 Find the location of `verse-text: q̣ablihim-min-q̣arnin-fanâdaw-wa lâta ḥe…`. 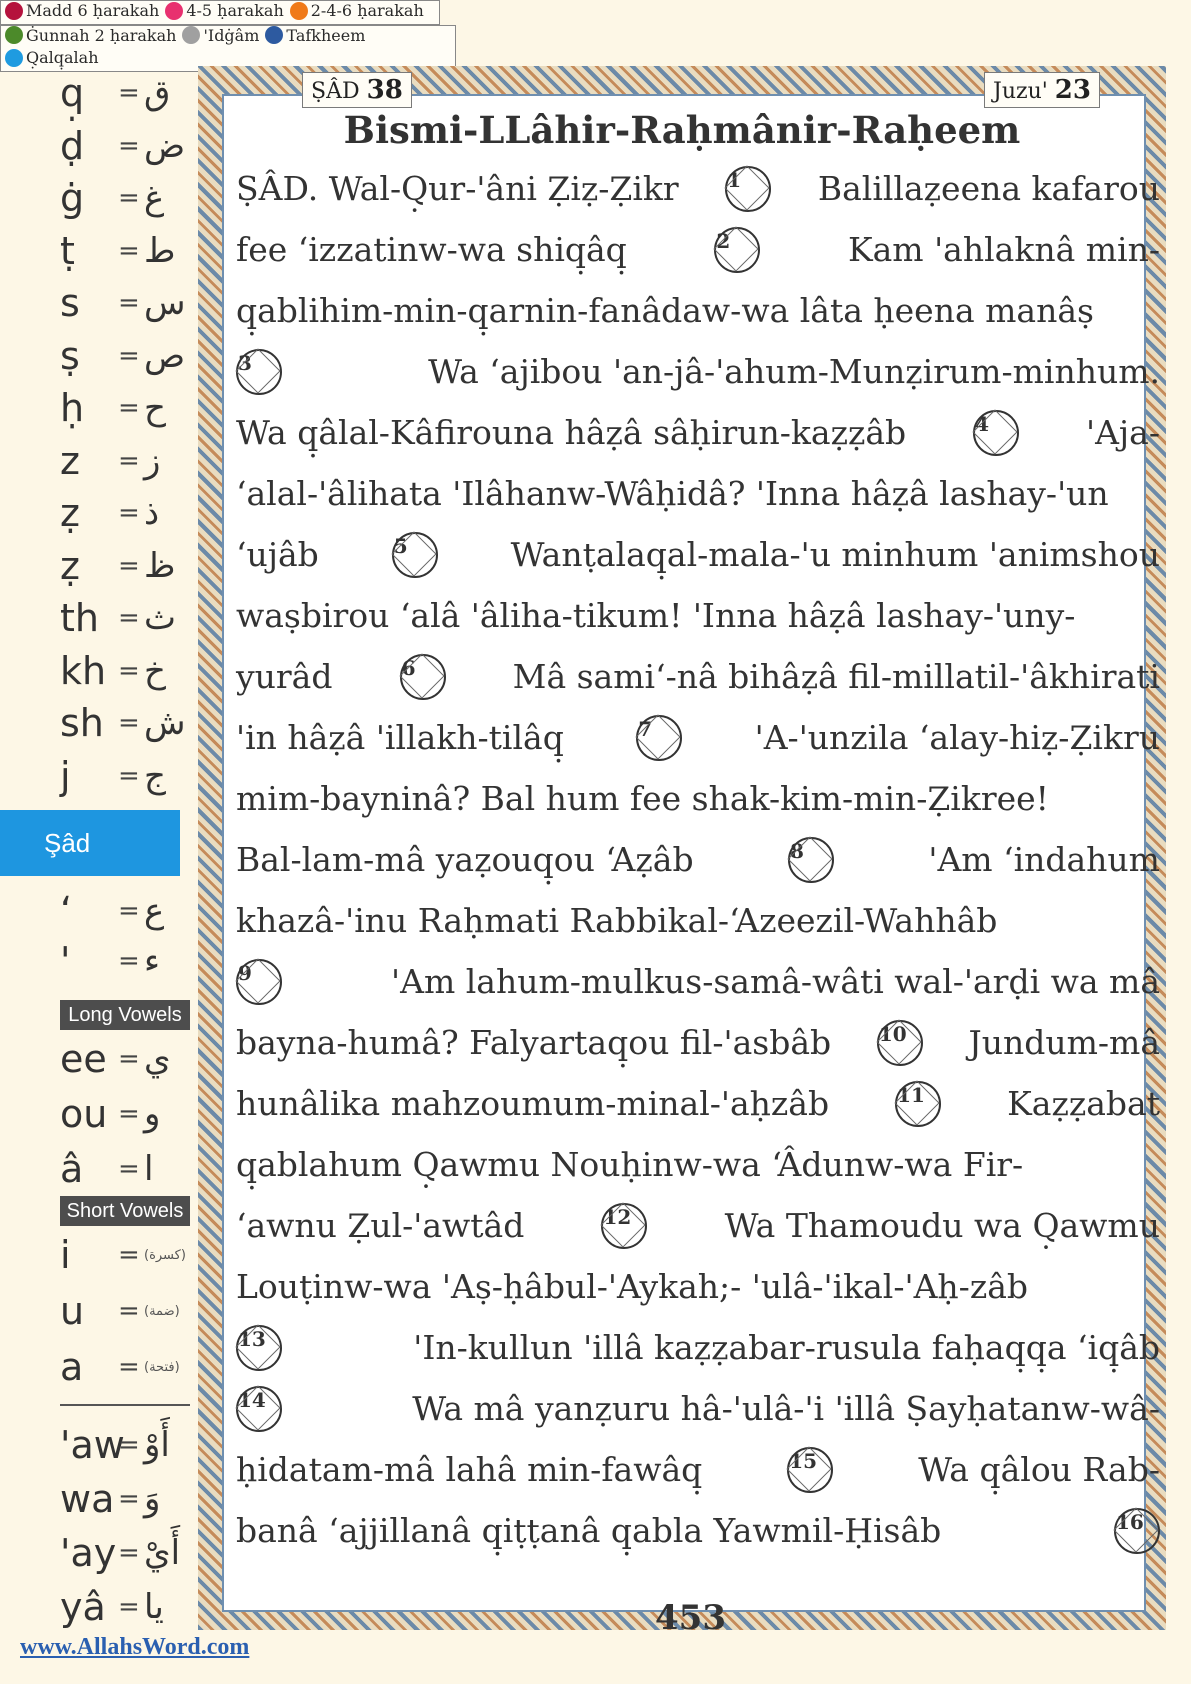

verse-text: q̣ablihim-min-q̣arnin-fanâdaw-wa lâta ḥe… is located at coordinates (665, 310).